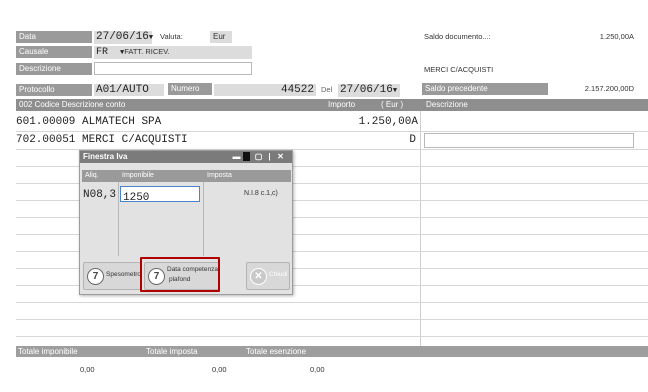 The width and height of the screenshot is (648, 392). Describe the element at coordinates (160, 195) in the screenshot. I see `imponibile-input: 1250` at that location.